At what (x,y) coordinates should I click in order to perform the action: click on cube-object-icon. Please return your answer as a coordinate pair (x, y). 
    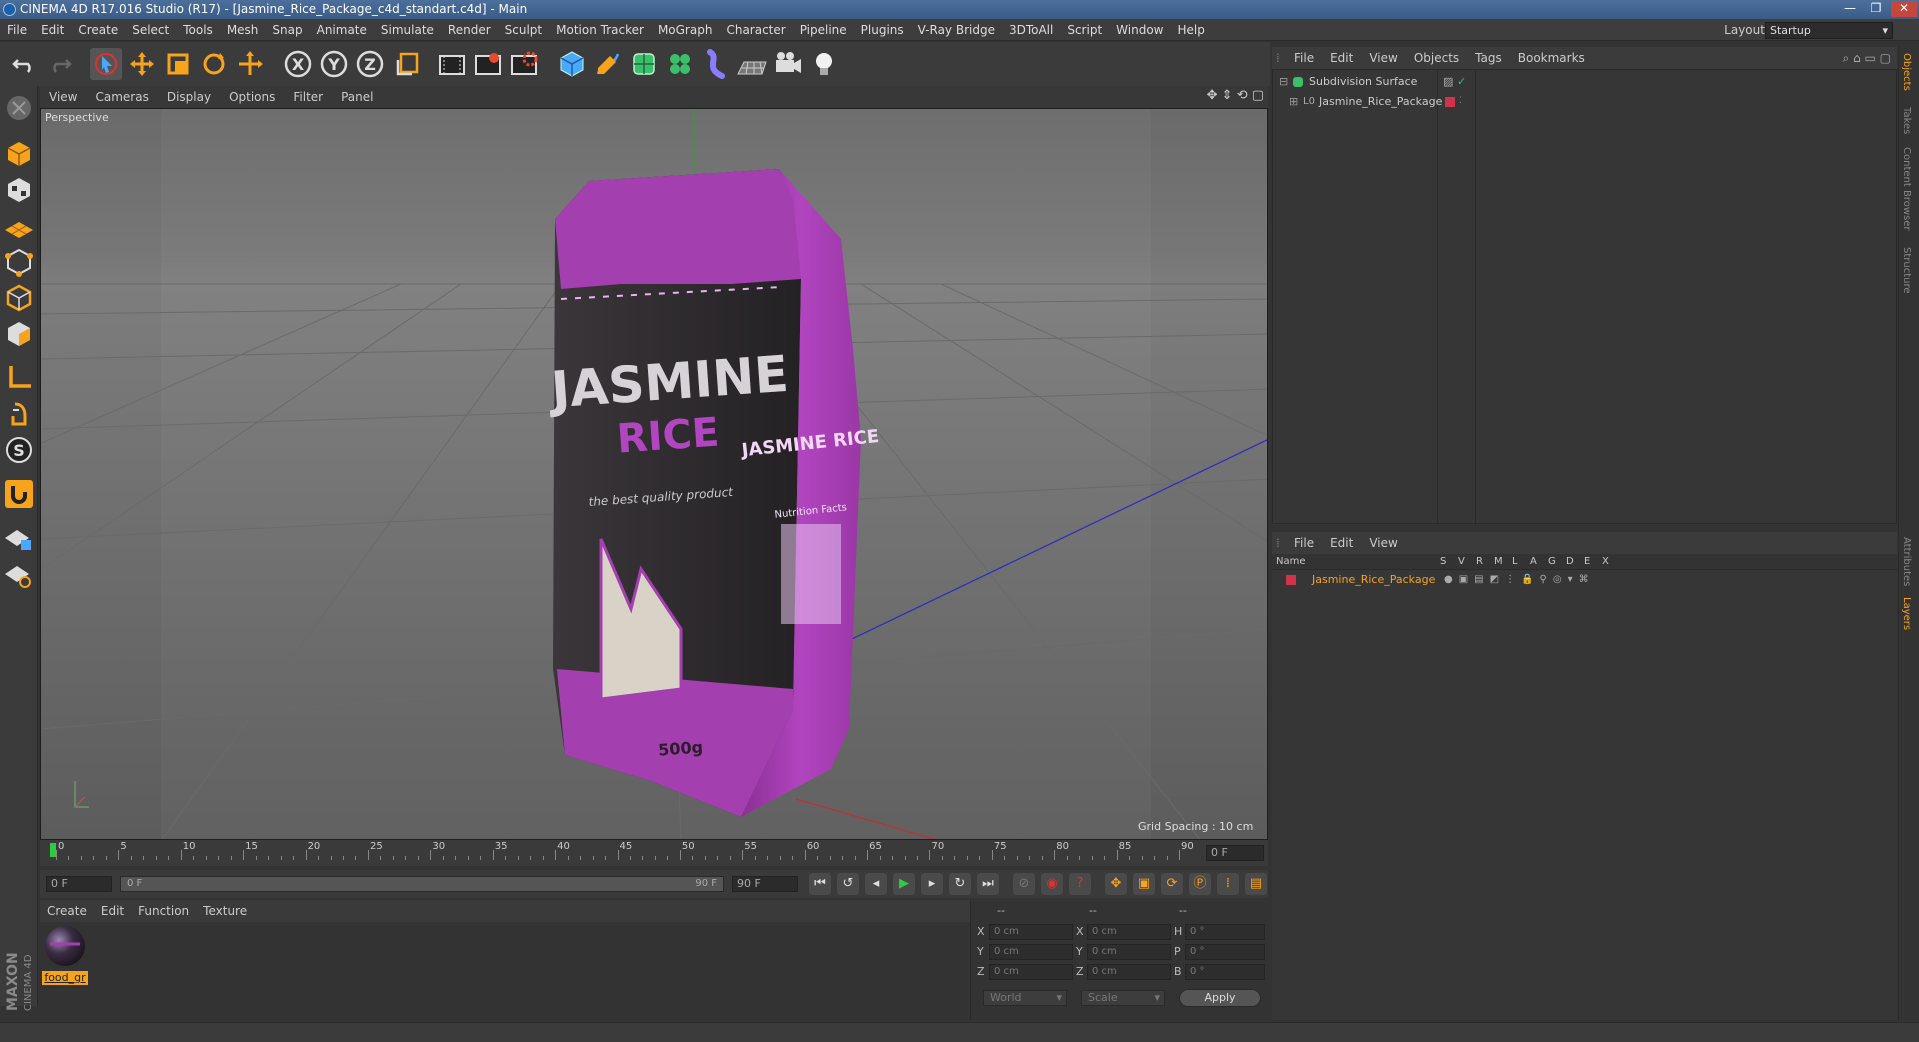
    Looking at the image, I should click on (572, 64).